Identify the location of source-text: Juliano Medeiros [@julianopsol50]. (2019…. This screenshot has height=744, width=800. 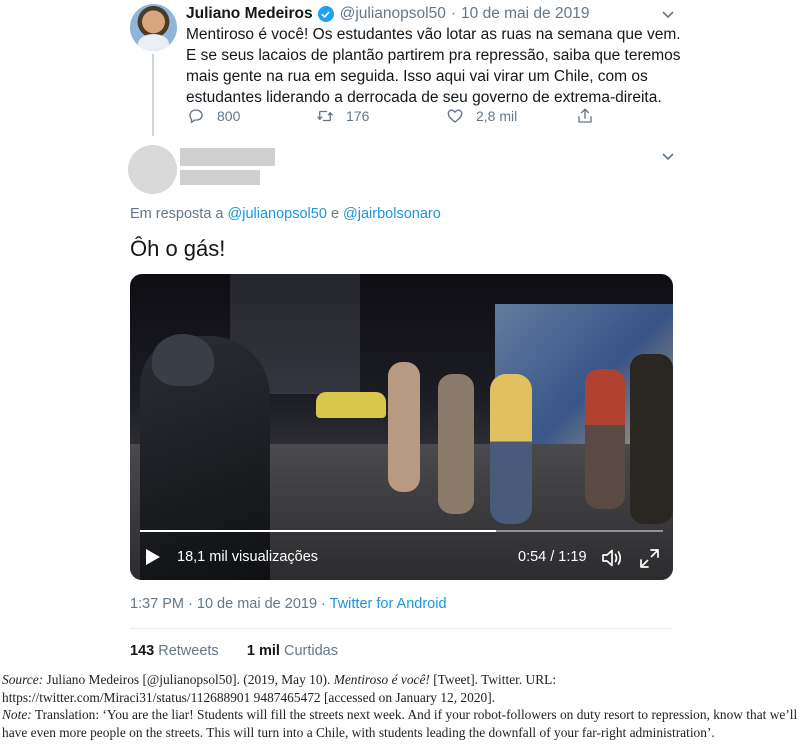
(188, 679).